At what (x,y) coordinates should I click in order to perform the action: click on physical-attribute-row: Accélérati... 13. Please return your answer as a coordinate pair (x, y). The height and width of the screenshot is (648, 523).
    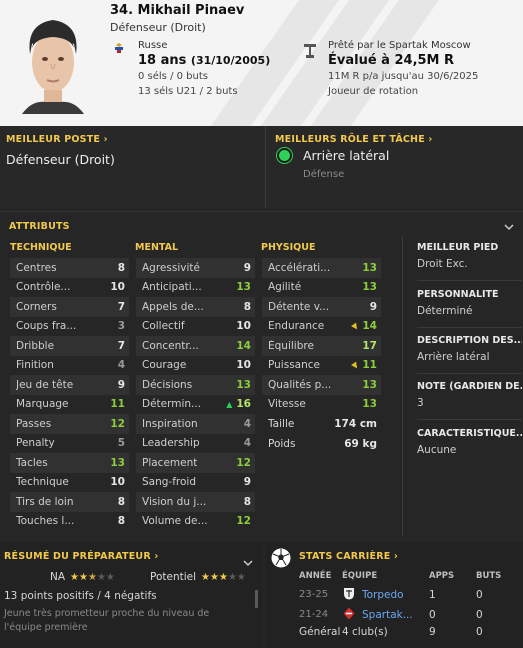
    Looking at the image, I should click on (321, 268).